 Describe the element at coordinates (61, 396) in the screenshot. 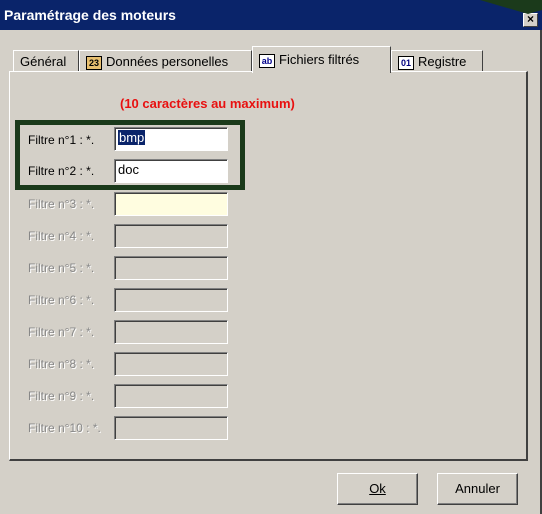

I see `filter-9-label: Filtre n°9 : *.` at that location.